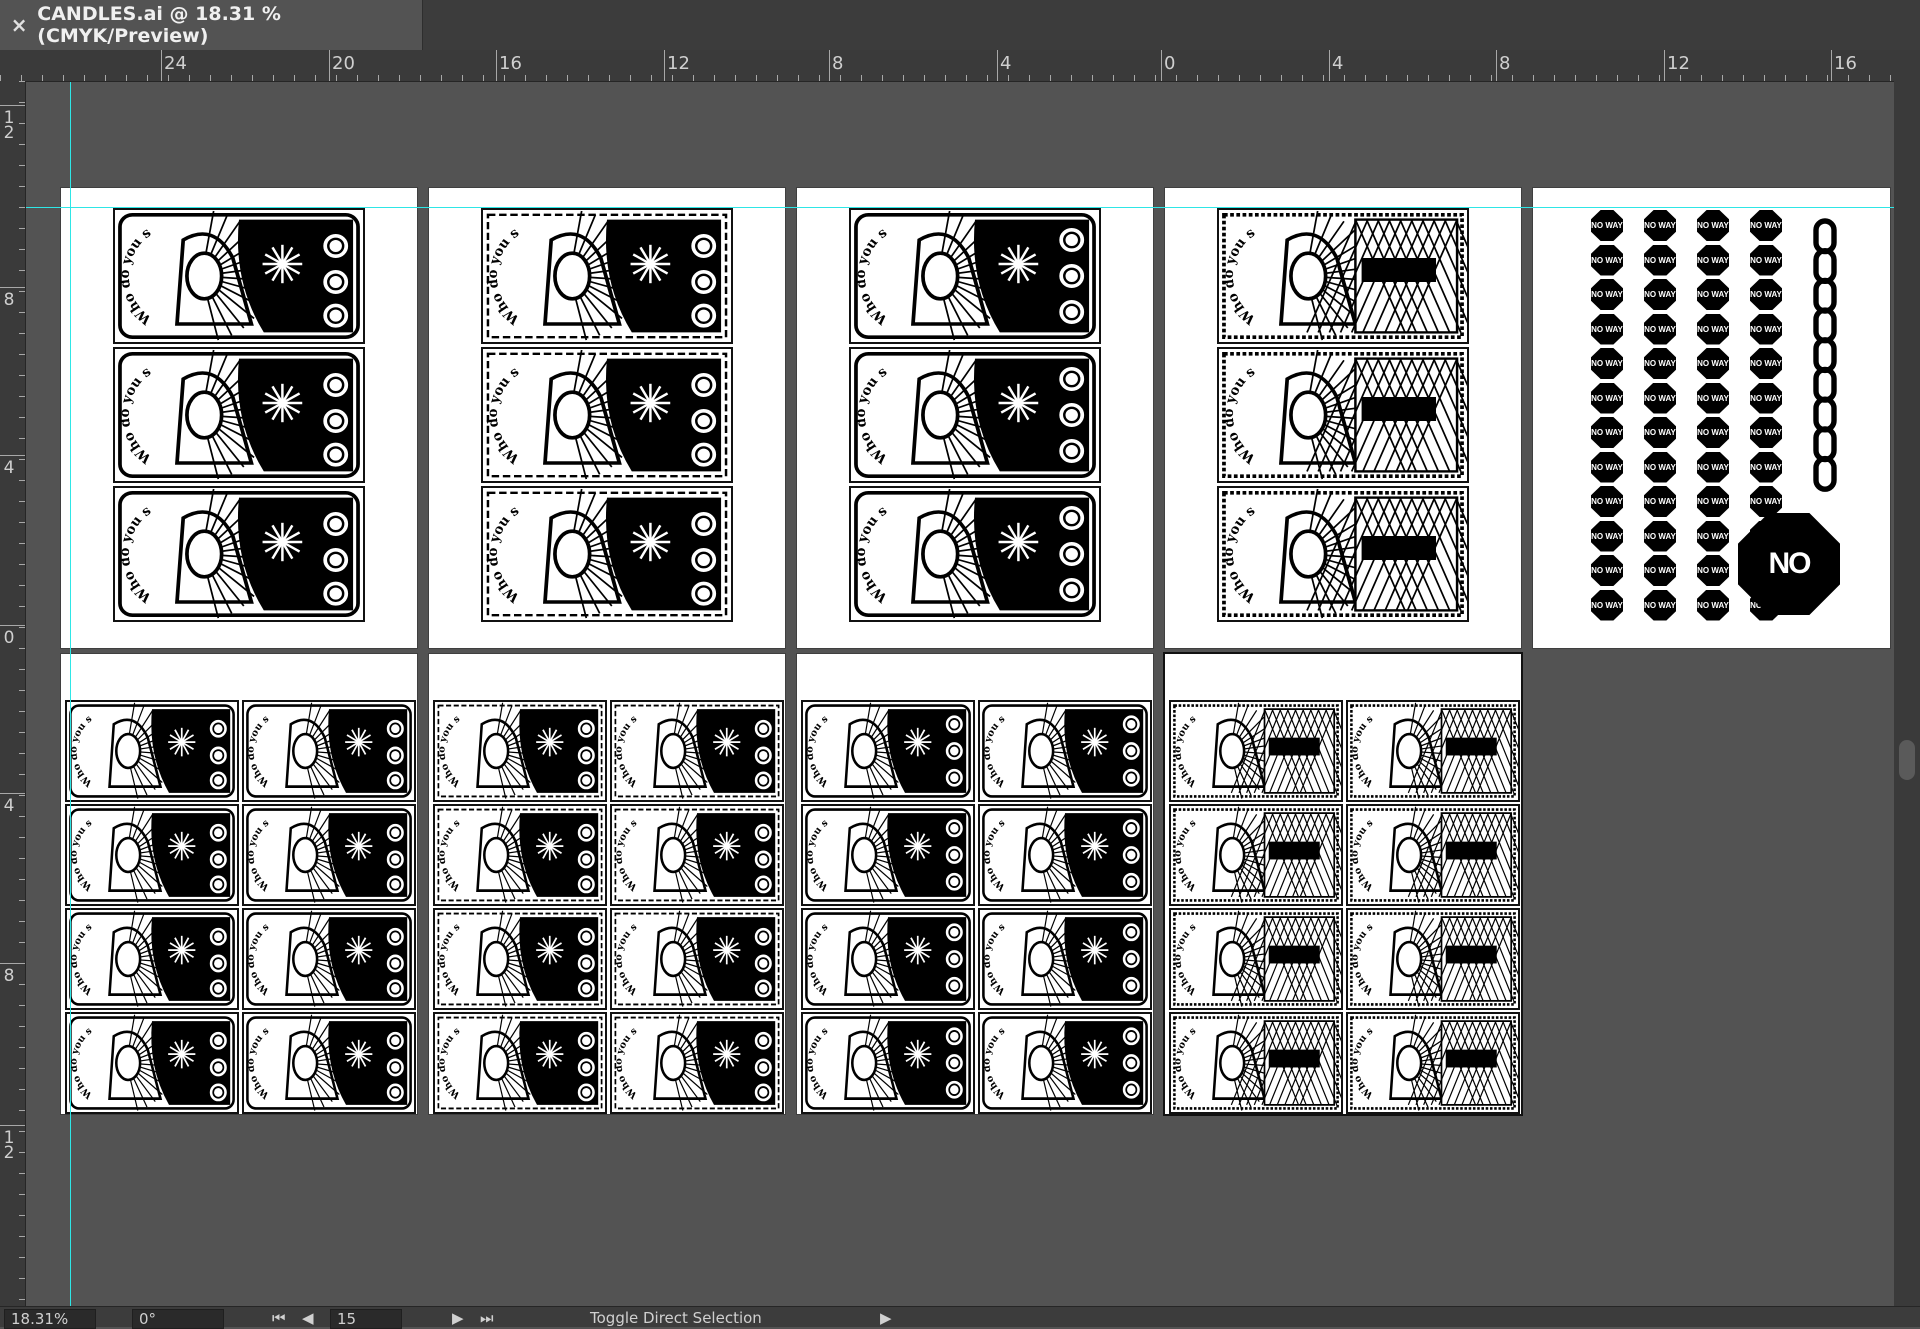  I want to click on zoom-field: 18.31%, so click(50, 1319).